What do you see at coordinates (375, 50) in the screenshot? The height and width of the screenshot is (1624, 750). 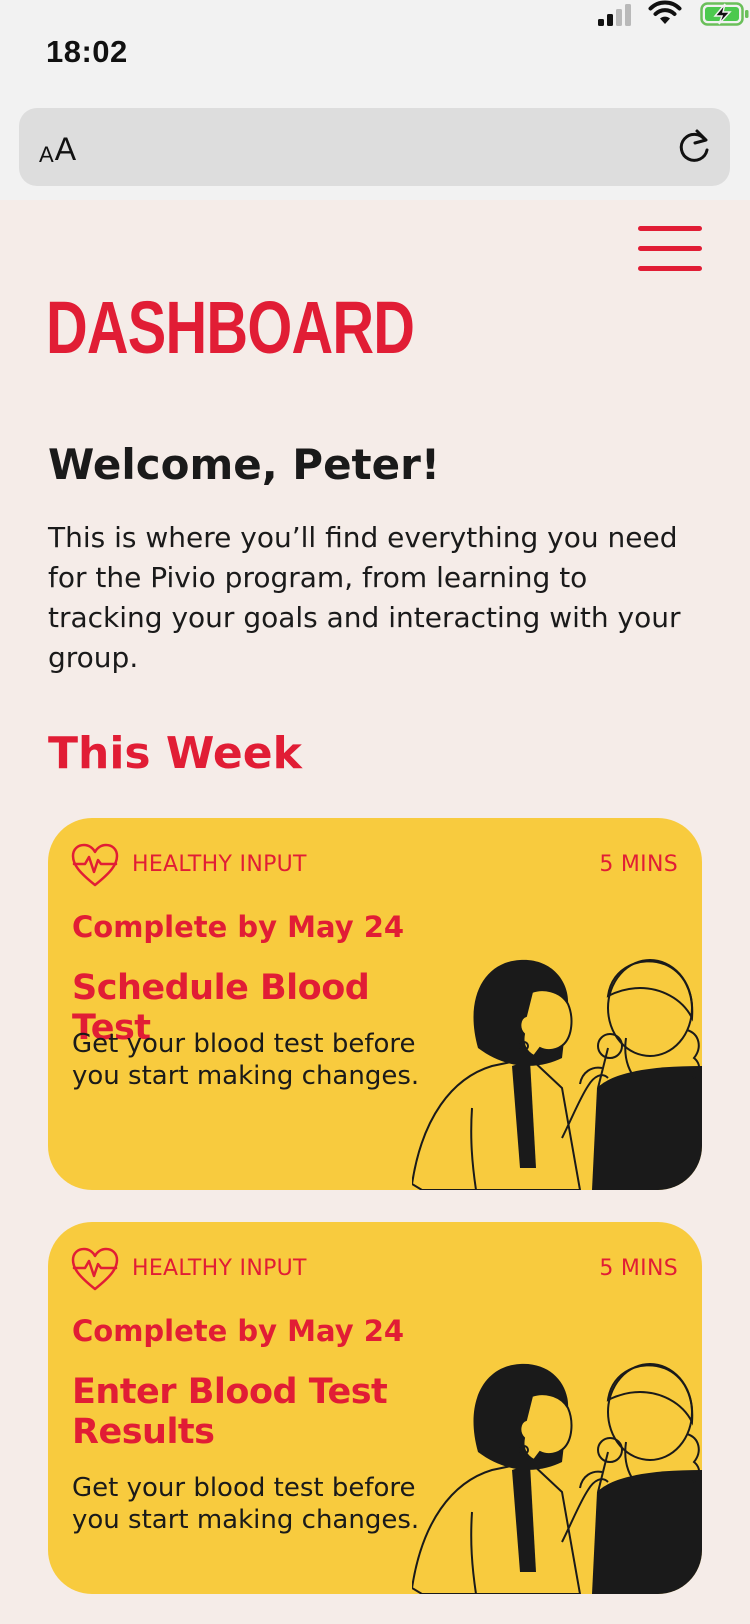 I see `status-bar: 18:02` at bounding box center [375, 50].